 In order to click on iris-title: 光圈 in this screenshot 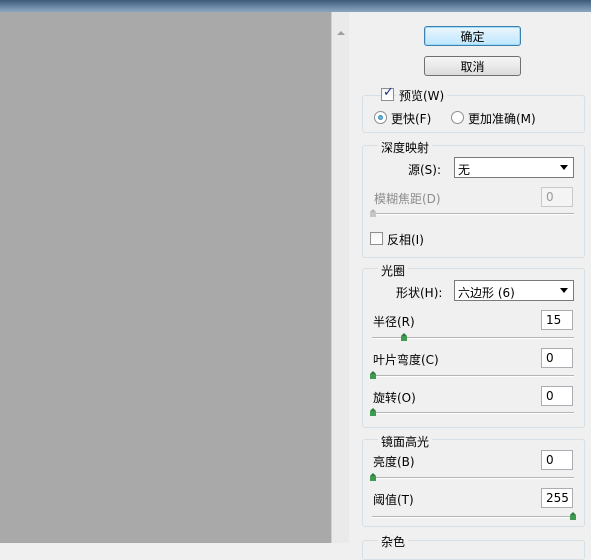, I will do `click(393, 270)`.